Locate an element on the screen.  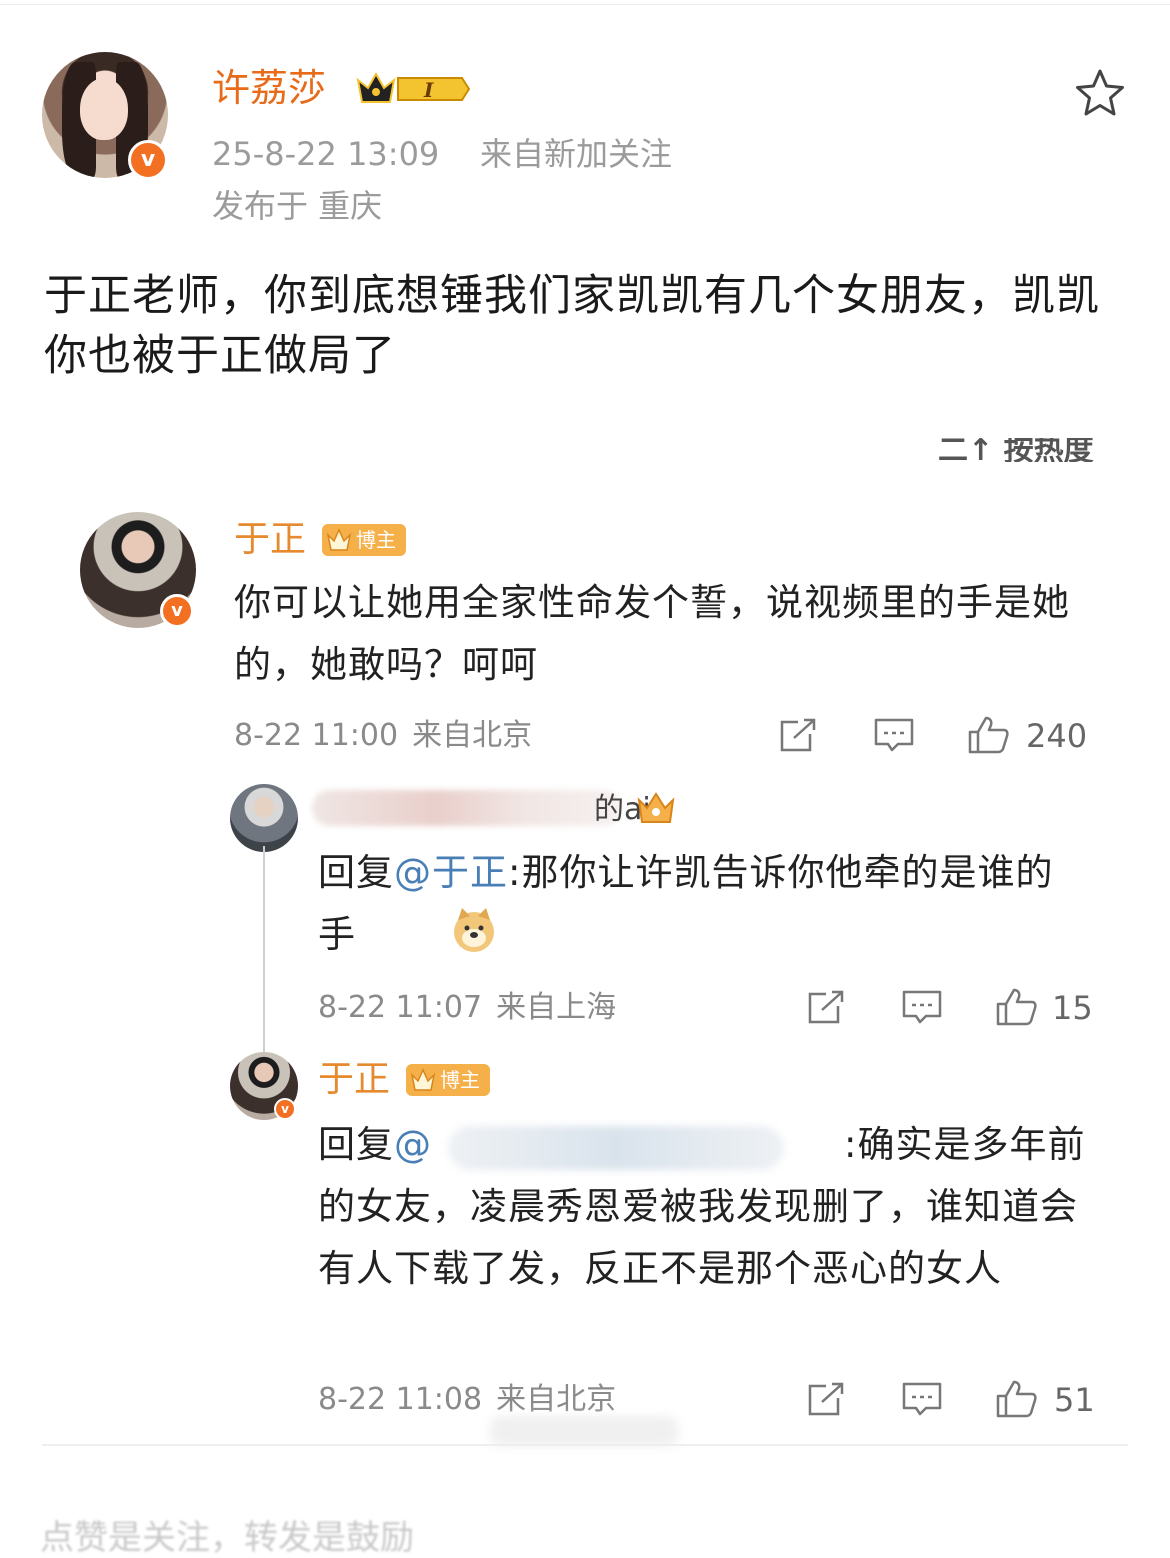
reply-meta: 8-22 11:08 来自北京 is located at coordinates (467, 1400).